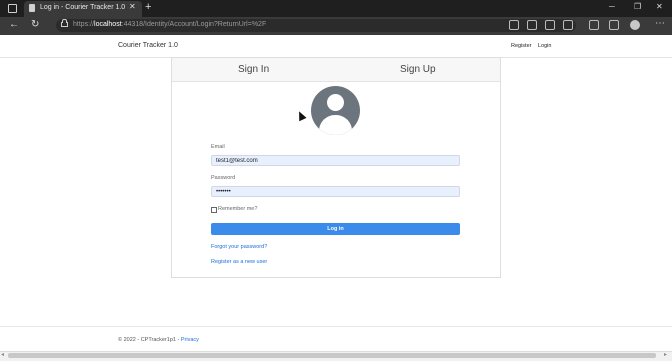  I want to click on page-favicon-icon, so click(32, 8).